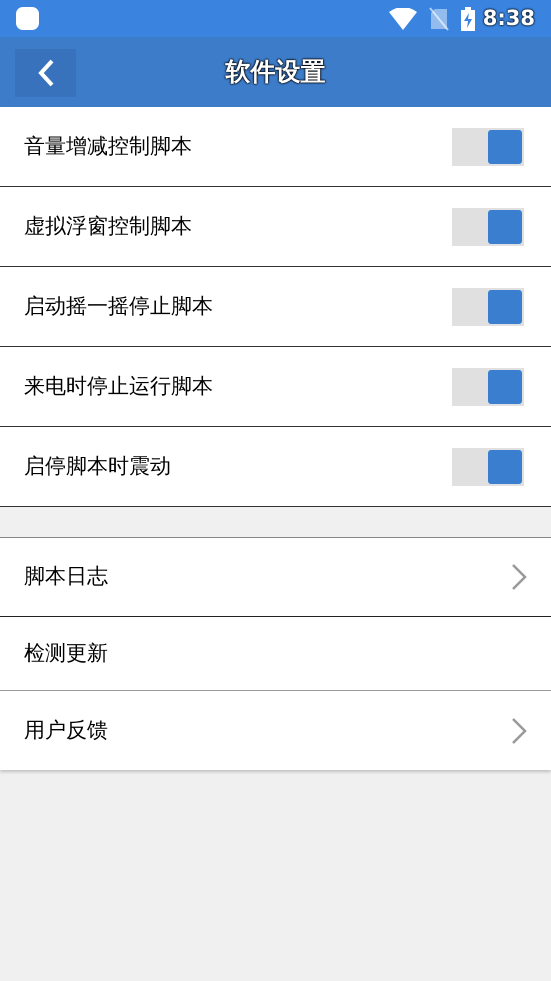 This screenshot has height=981, width=551. Describe the element at coordinates (275, 577) in the screenshot. I see `menu-item: 脚本日志` at that location.